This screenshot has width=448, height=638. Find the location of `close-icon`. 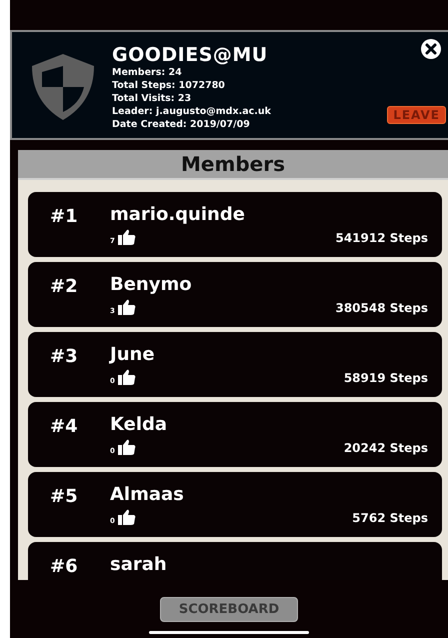

close-icon is located at coordinates (431, 49).